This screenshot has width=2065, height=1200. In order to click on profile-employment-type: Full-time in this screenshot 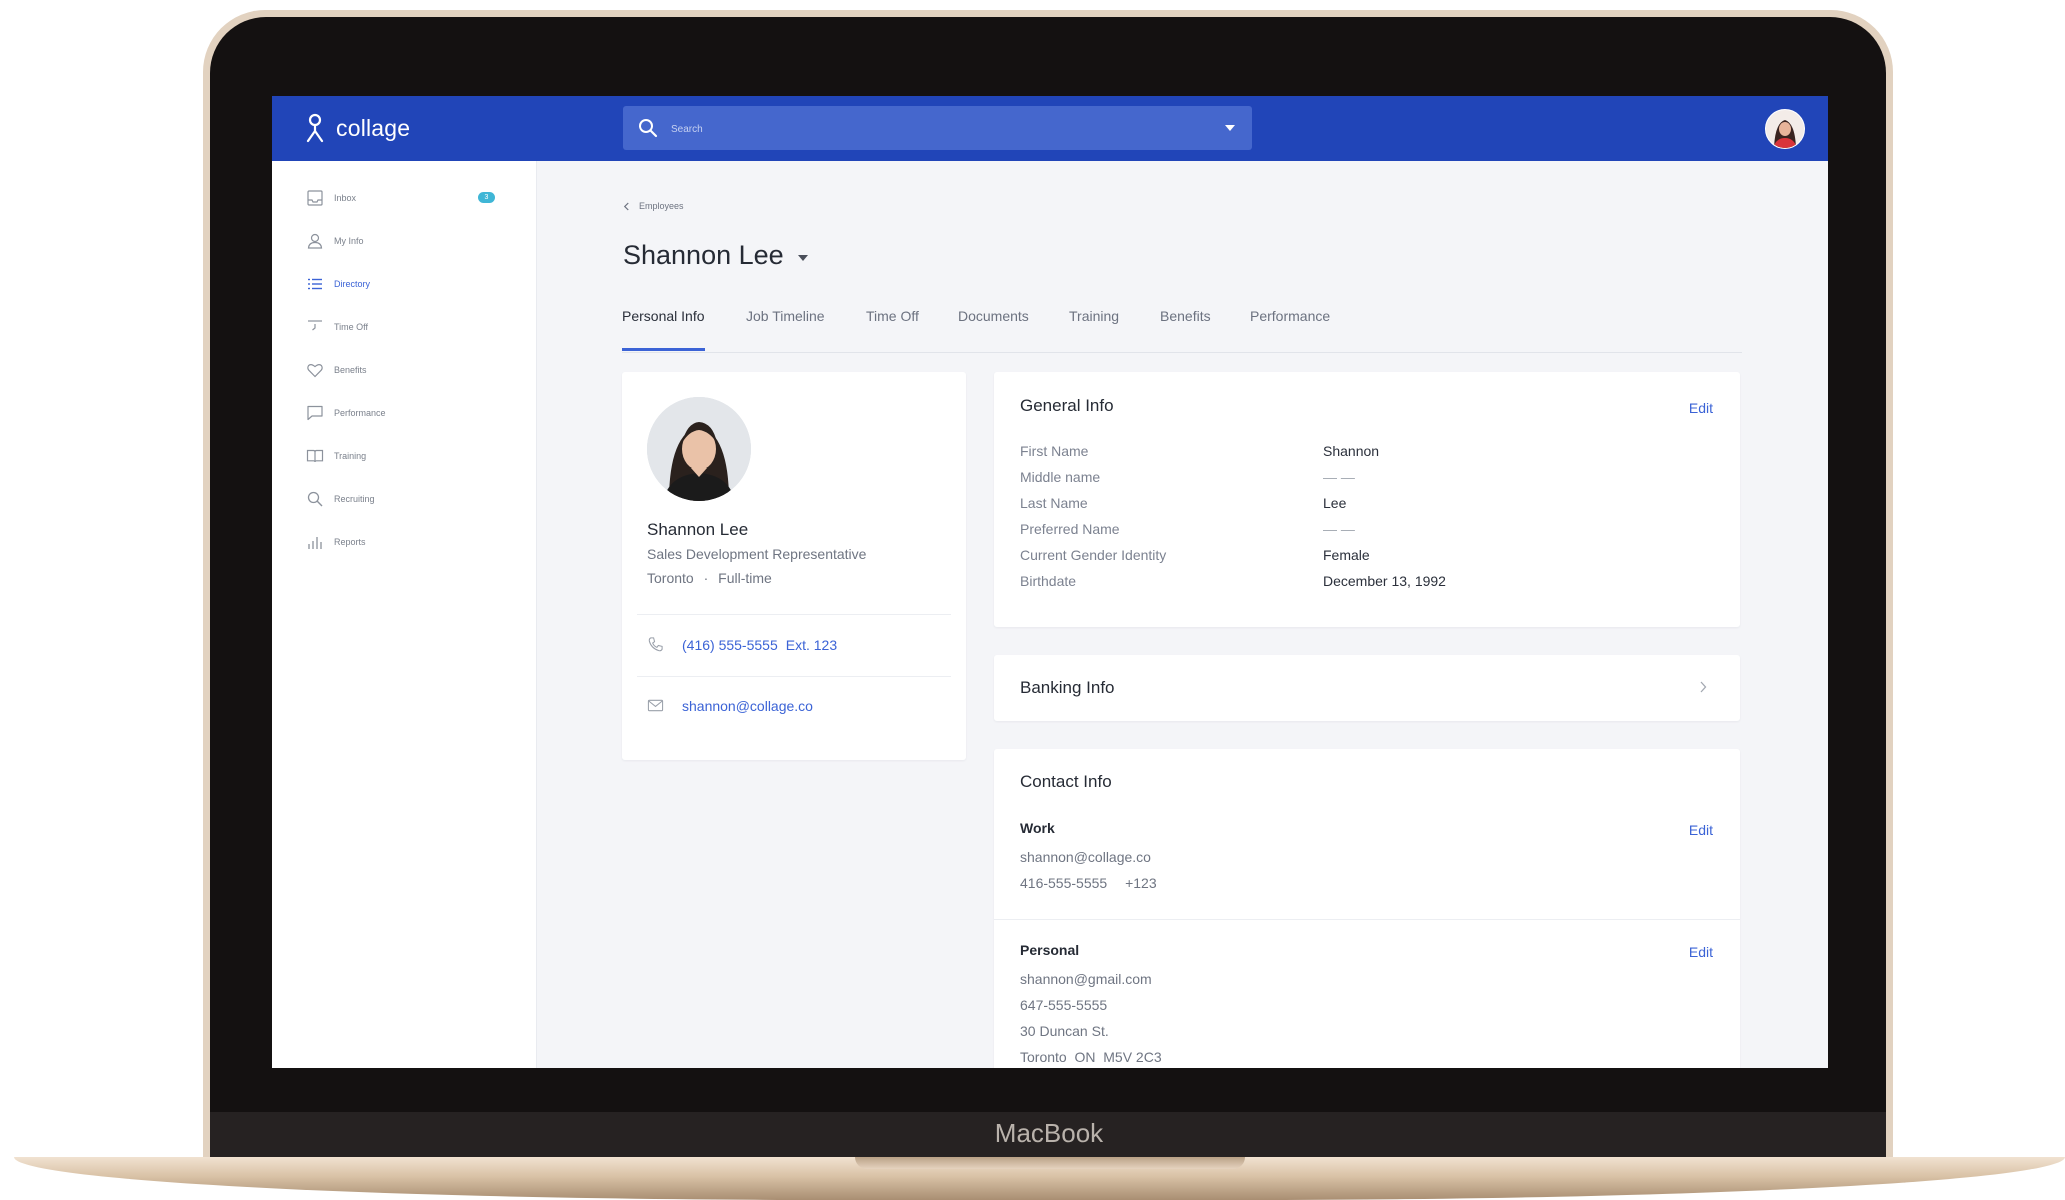, I will do `click(745, 578)`.